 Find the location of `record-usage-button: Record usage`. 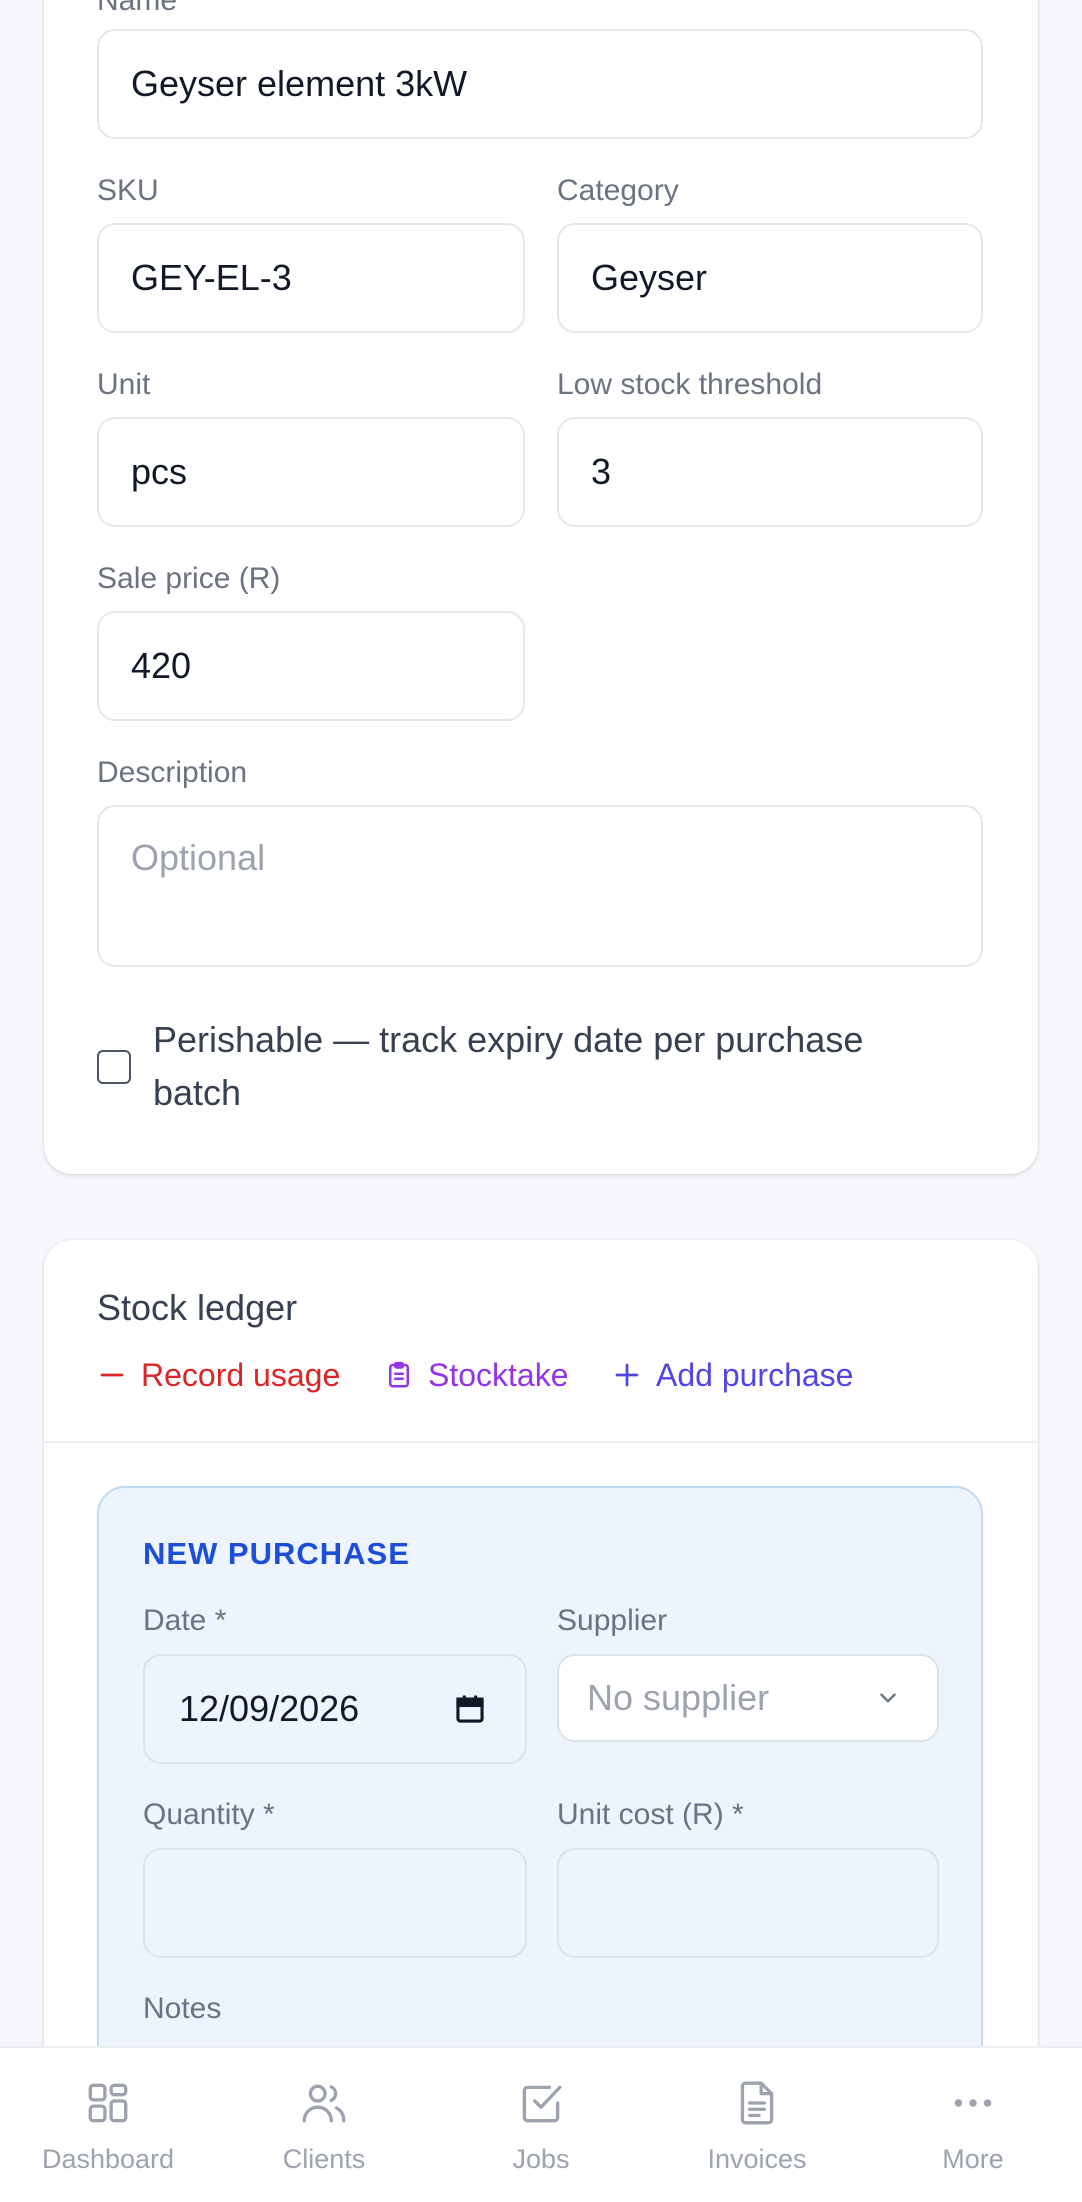

record-usage-button: Record usage is located at coordinates (218, 1375).